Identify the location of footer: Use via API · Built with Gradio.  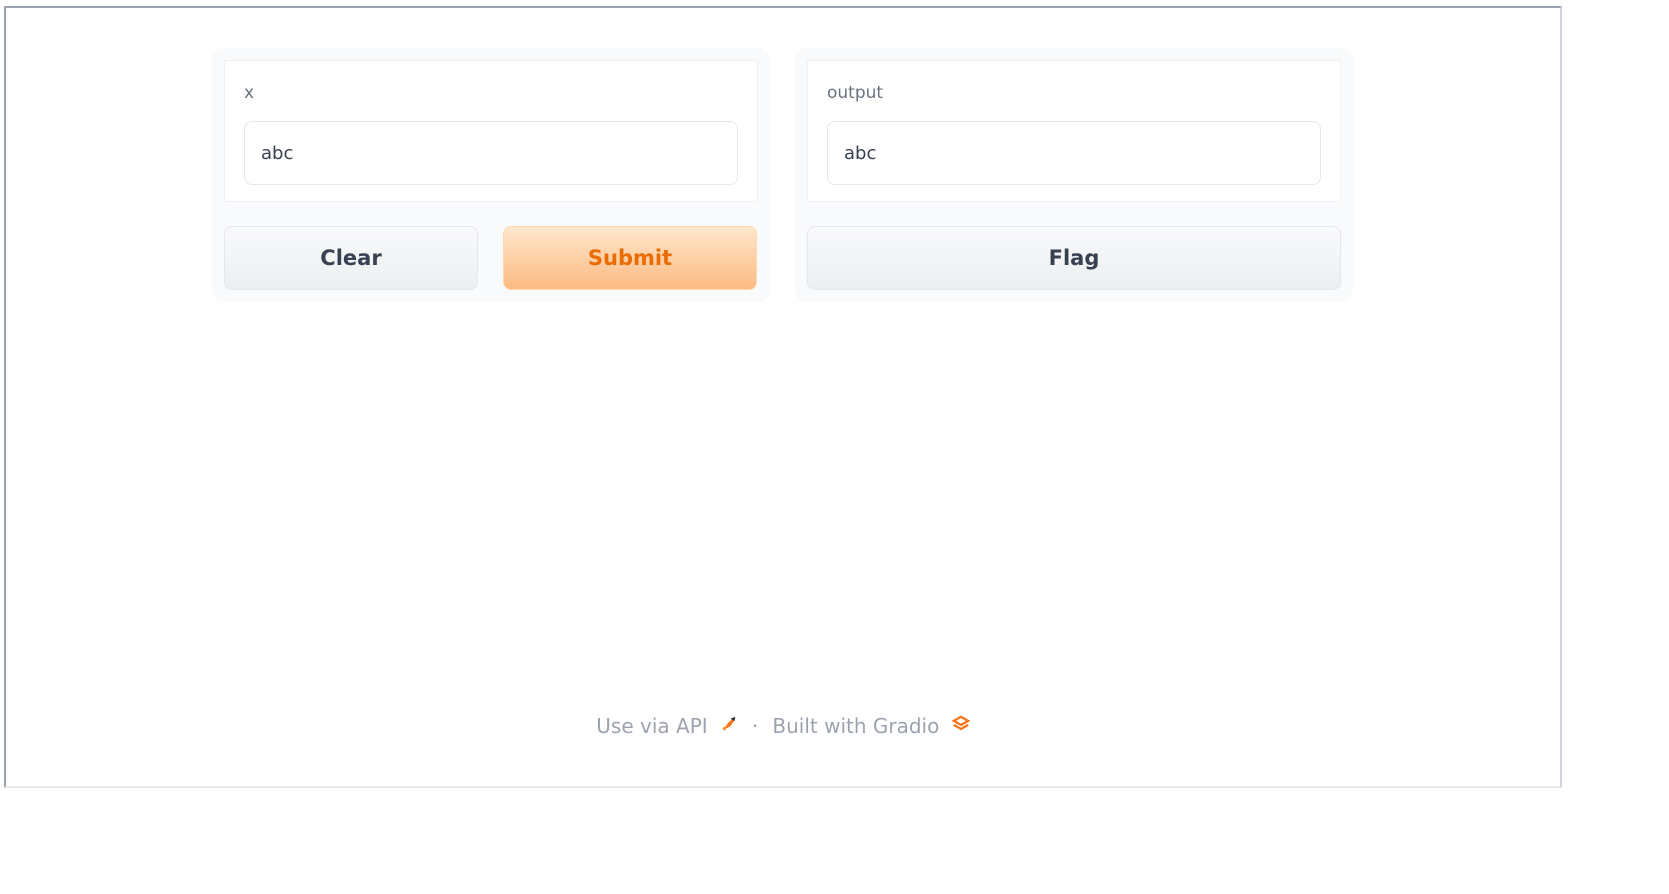
(783, 726).